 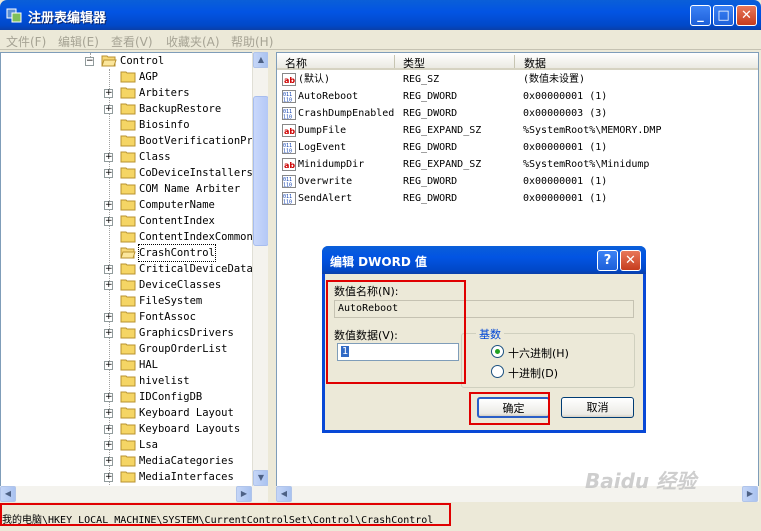 What do you see at coordinates (130, 141) in the screenshot?
I see `tree-item: BootVerificationPro` at bounding box center [130, 141].